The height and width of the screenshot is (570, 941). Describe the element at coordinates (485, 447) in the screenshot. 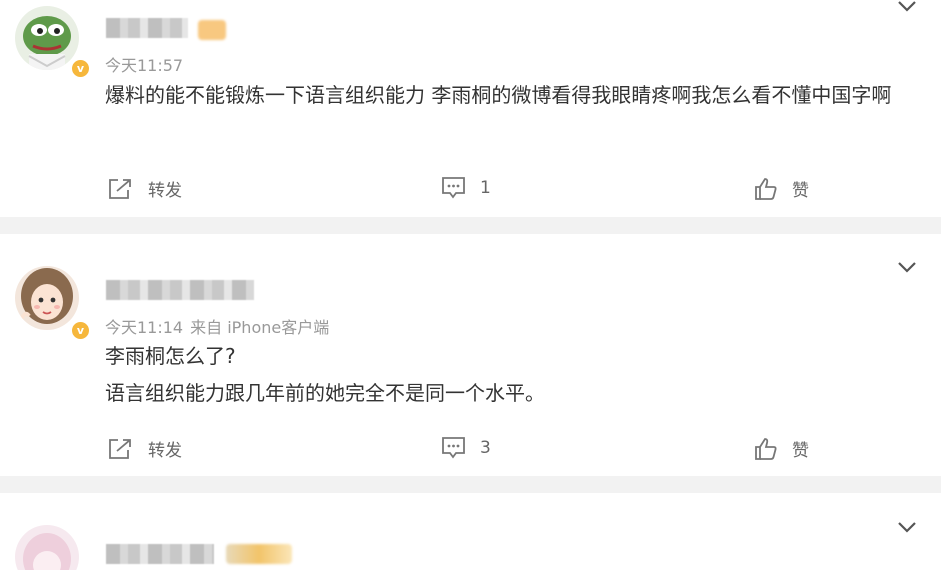

I see `comment-count: 3` at that location.